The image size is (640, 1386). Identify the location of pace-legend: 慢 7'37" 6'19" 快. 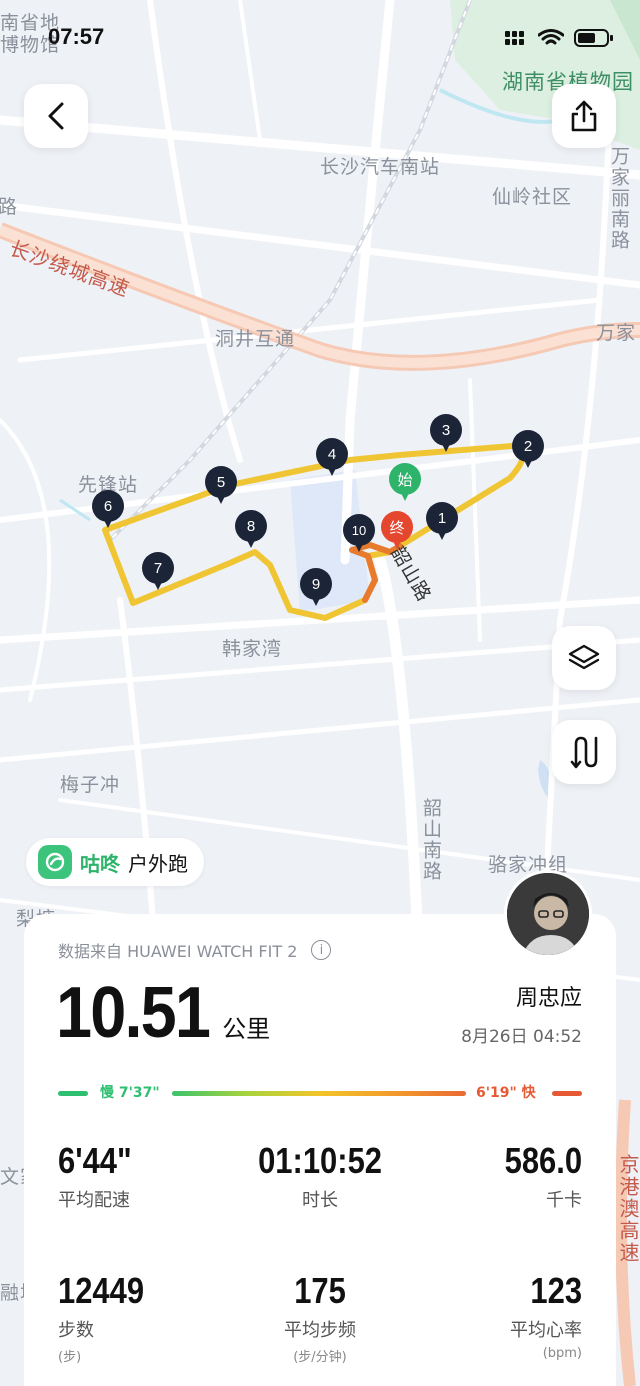
(320, 1093).